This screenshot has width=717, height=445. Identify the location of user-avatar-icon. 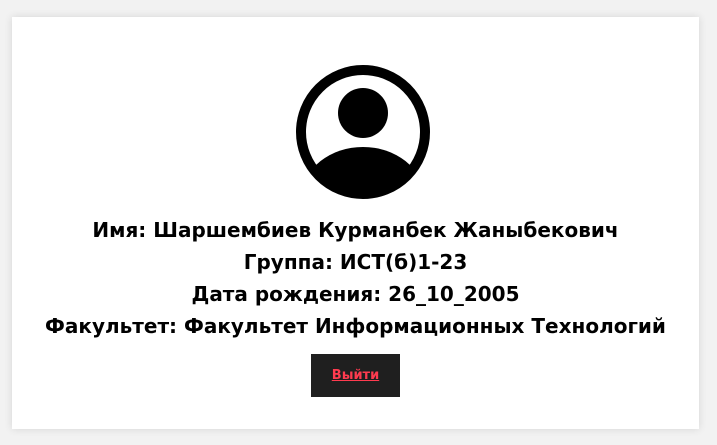
(363, 132).